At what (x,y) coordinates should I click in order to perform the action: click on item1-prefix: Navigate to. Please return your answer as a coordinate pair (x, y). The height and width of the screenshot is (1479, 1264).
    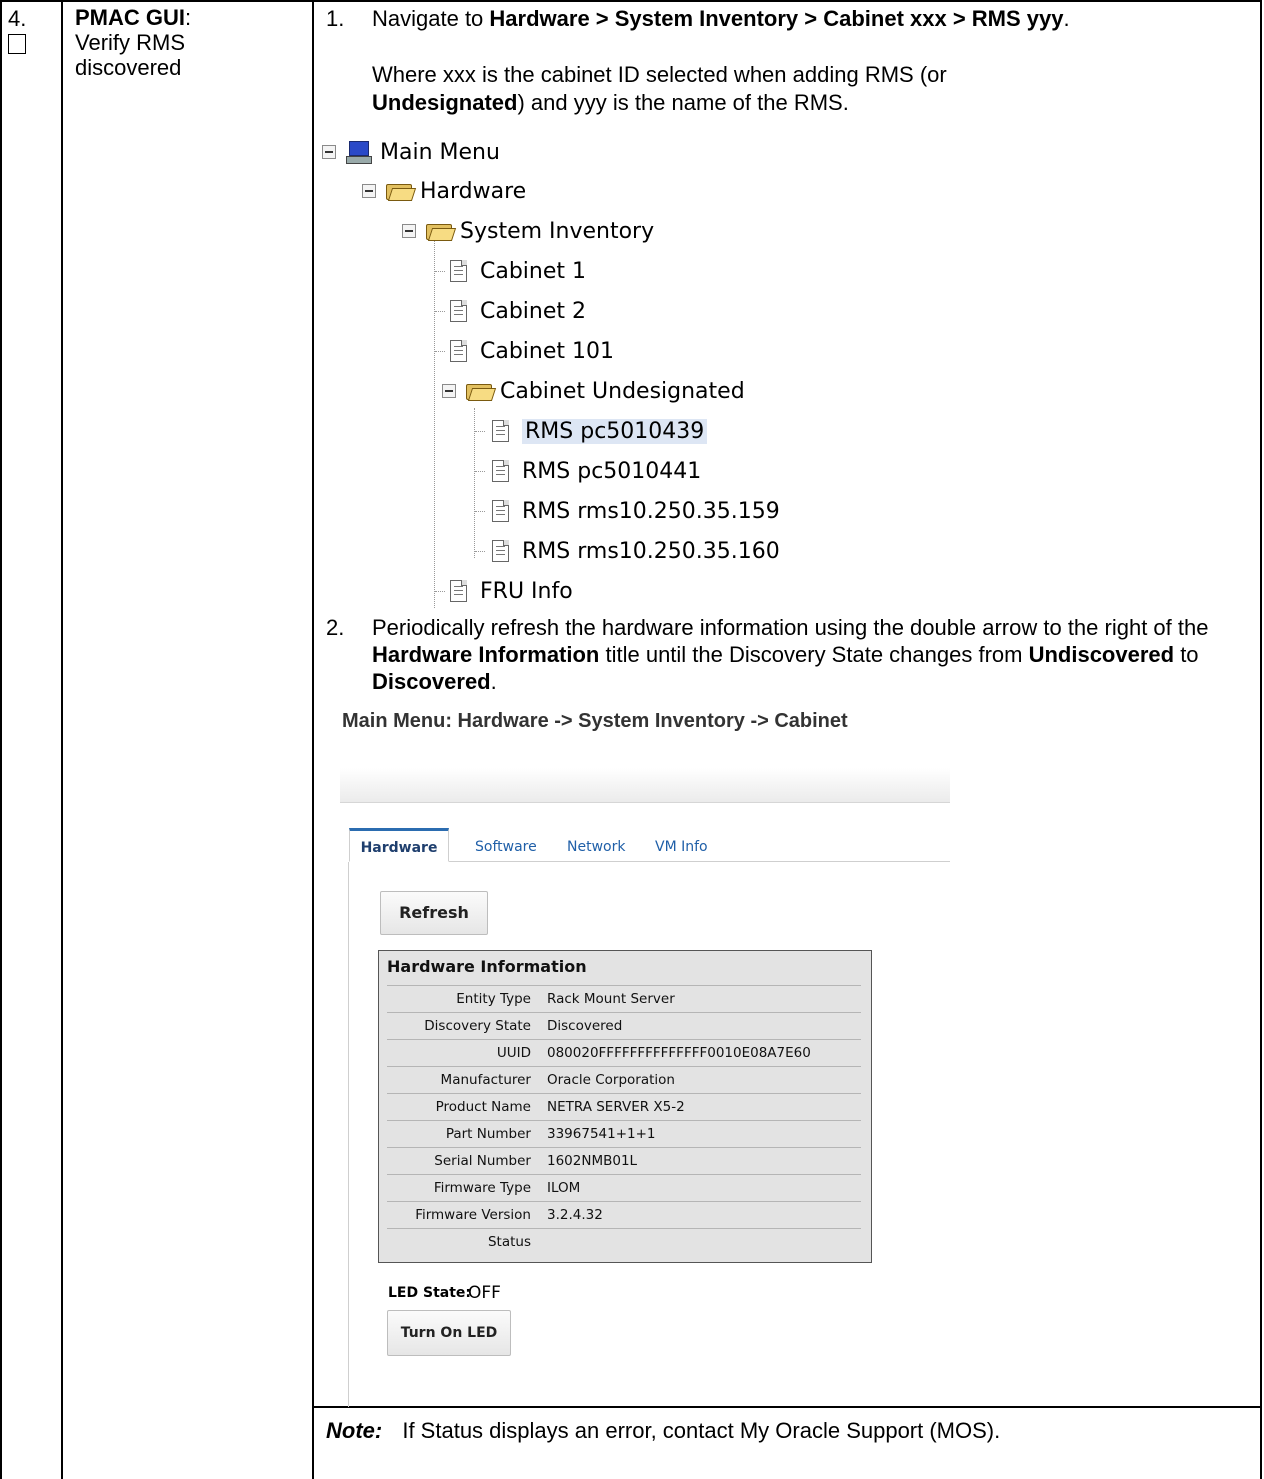
    Looking at the image, I should click on (431, 18).